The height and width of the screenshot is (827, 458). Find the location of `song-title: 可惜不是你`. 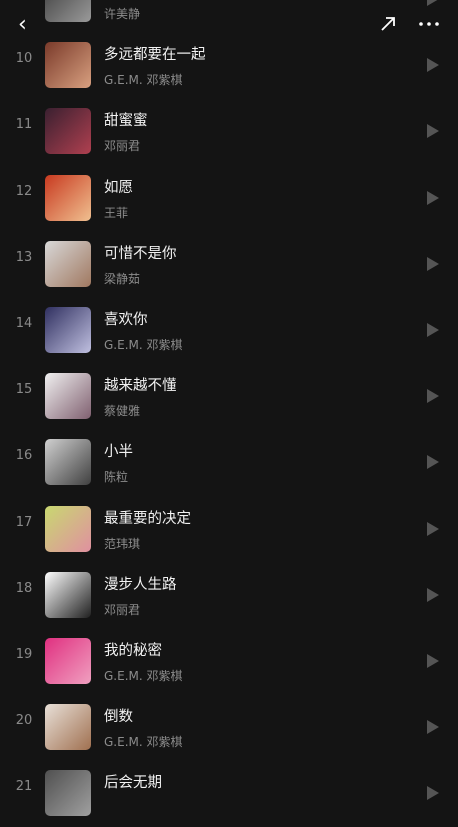

song-title: 可惜不是你 is located at coordinates (140, 253).